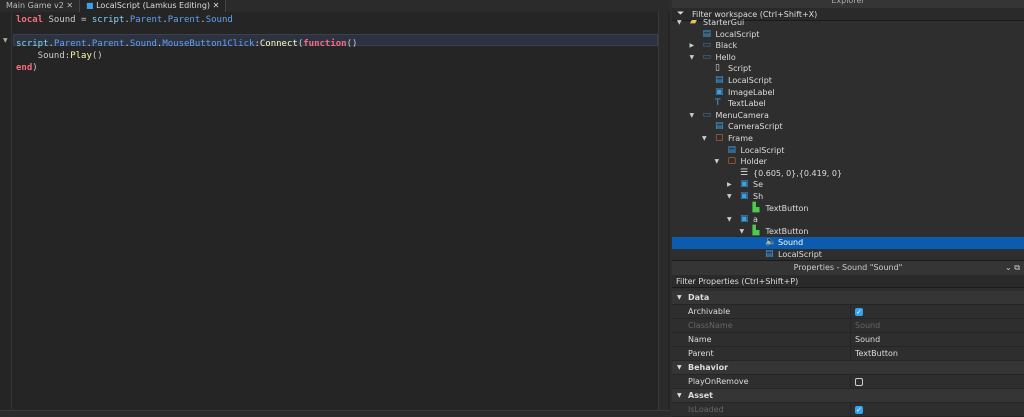 This screenshot has height=417, width=1024. What do you see at coordinates (81, 56) in the screenshot?
I see `code-token: Play` at bounding box center [81, 56].